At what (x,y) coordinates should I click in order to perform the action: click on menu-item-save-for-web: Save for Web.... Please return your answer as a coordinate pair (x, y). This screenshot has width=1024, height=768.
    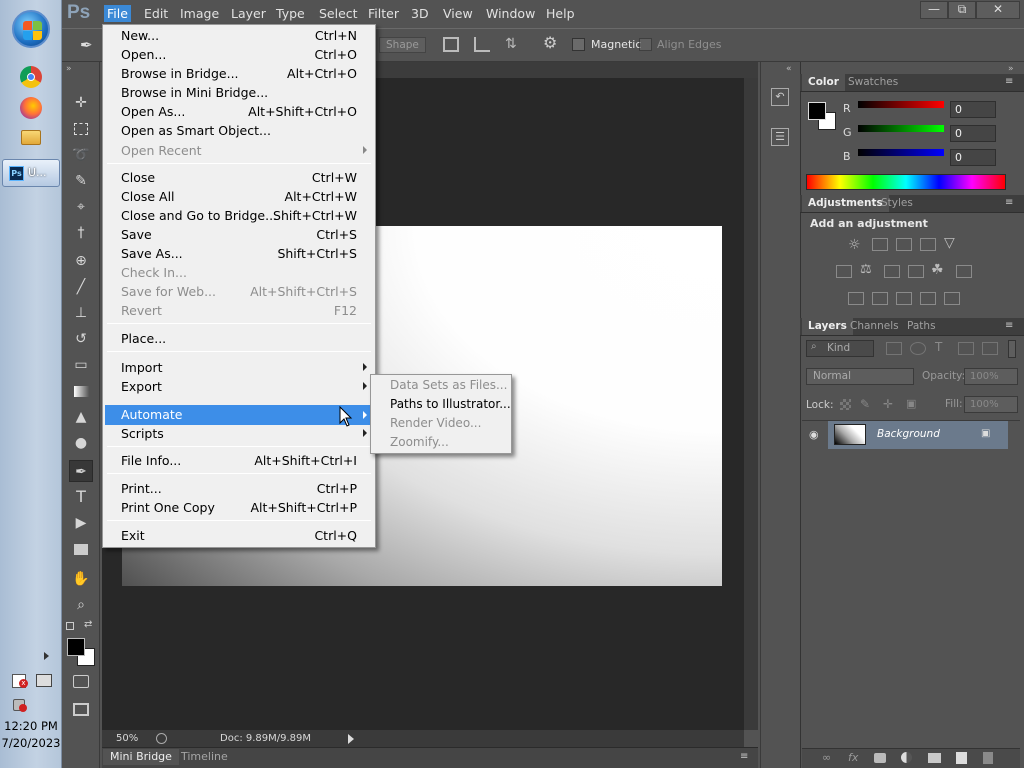
    Looking at the image, I should click on (168, 291).